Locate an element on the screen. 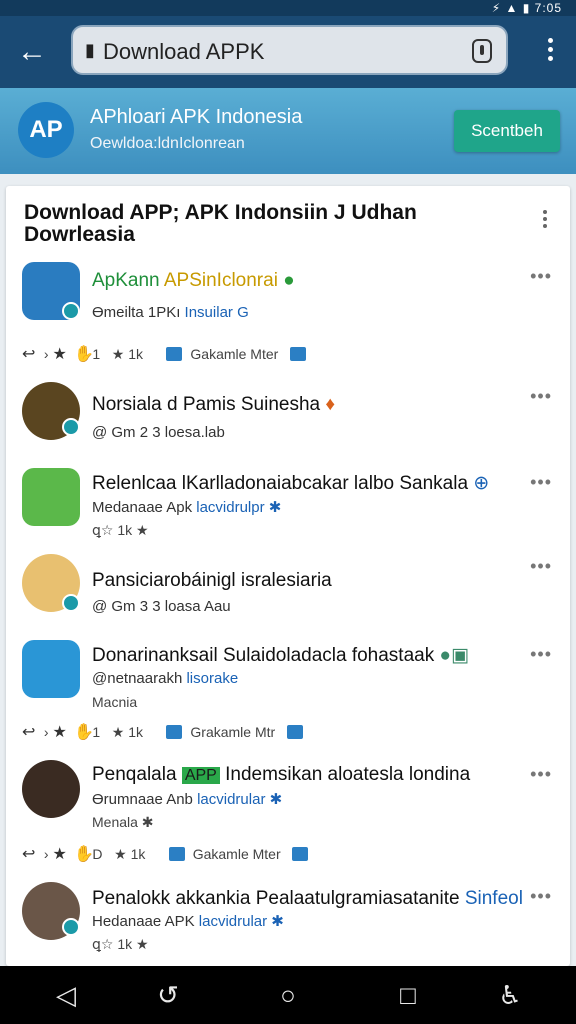  item-meta: ↩ › ★ ✋1 ★ 1k Gakamle Mter is located at coordinates (168, 354).